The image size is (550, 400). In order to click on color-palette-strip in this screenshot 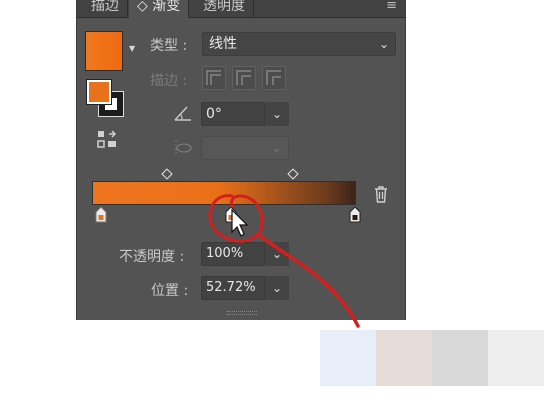, I will do `click(435, 365)`.